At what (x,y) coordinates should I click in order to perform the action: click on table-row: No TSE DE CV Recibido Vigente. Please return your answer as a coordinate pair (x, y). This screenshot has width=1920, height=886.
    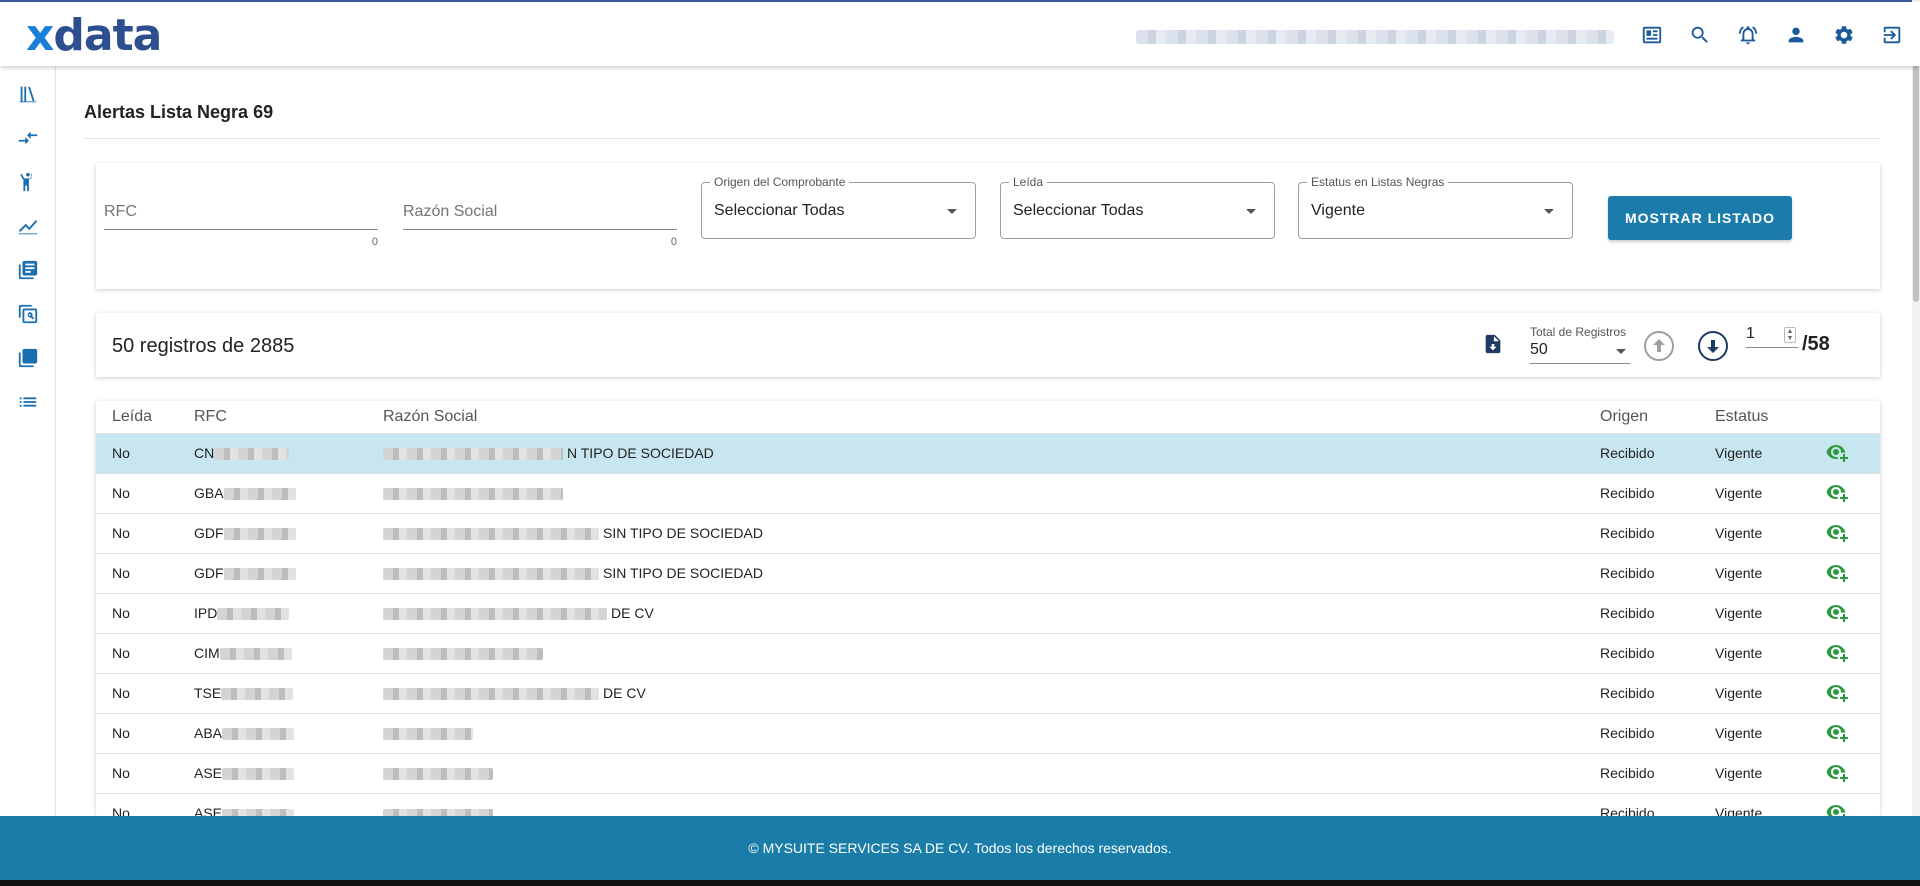
    Looking at the image, I should click on (988, 692).